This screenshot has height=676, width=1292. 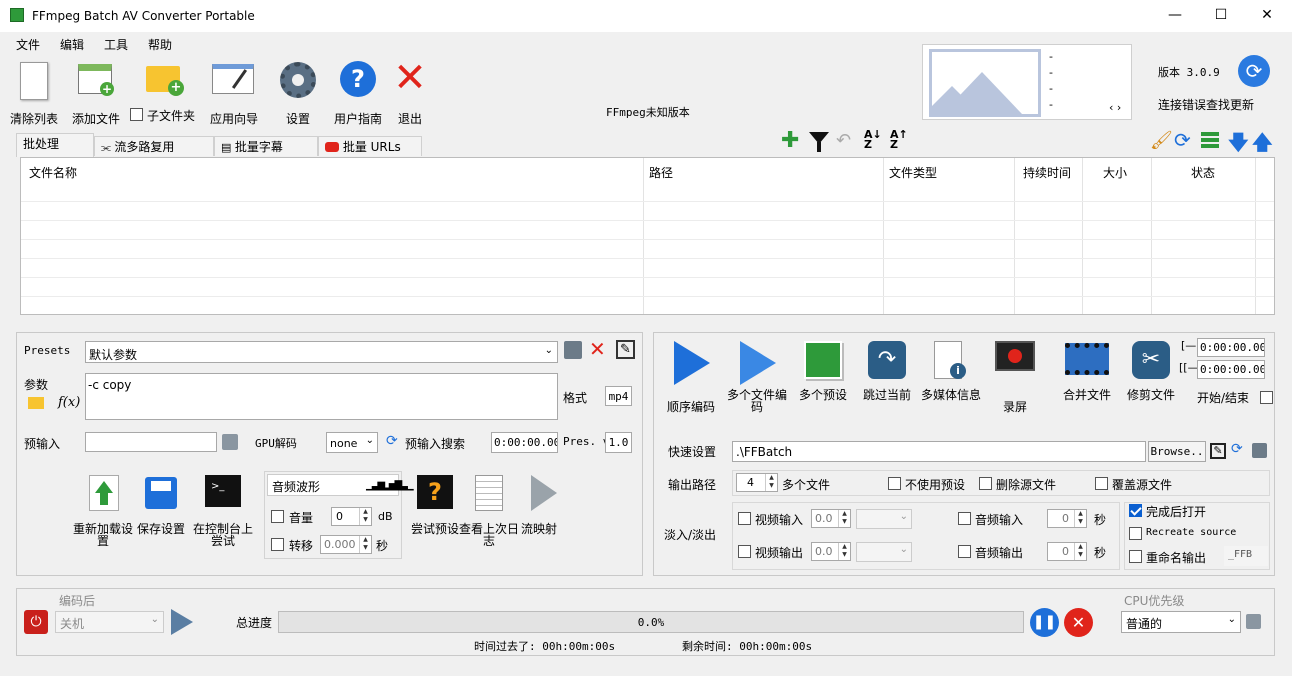 What do you see at coordinates (321, 396) in the screenshot?
I see `params-textarea: -c copy` at bounding box center [321, 396].